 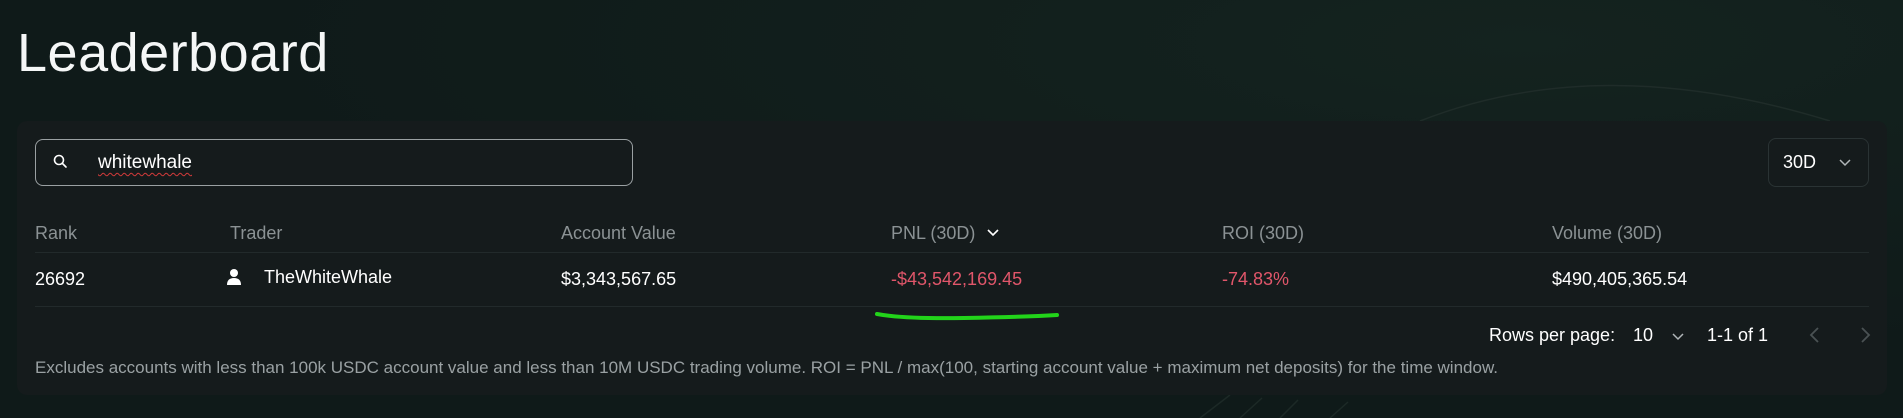 What do you see at coordinates (1738, 335) in the screenshot?
I see `pagination-range: 1-1 of 1` at bounding box center [1738, 335].